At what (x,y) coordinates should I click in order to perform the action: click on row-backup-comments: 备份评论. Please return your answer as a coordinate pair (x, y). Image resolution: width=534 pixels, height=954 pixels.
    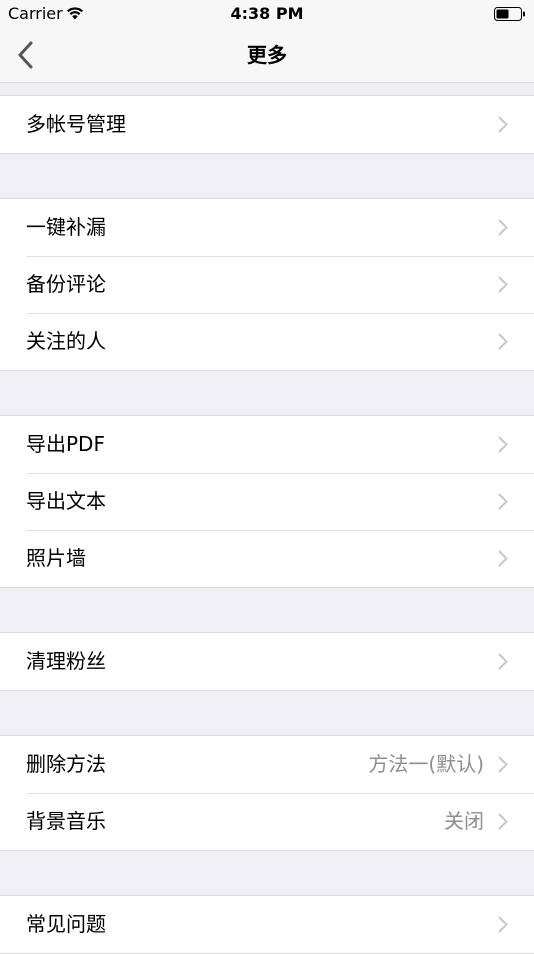
    Looking at the image, I should click on (267, 284).